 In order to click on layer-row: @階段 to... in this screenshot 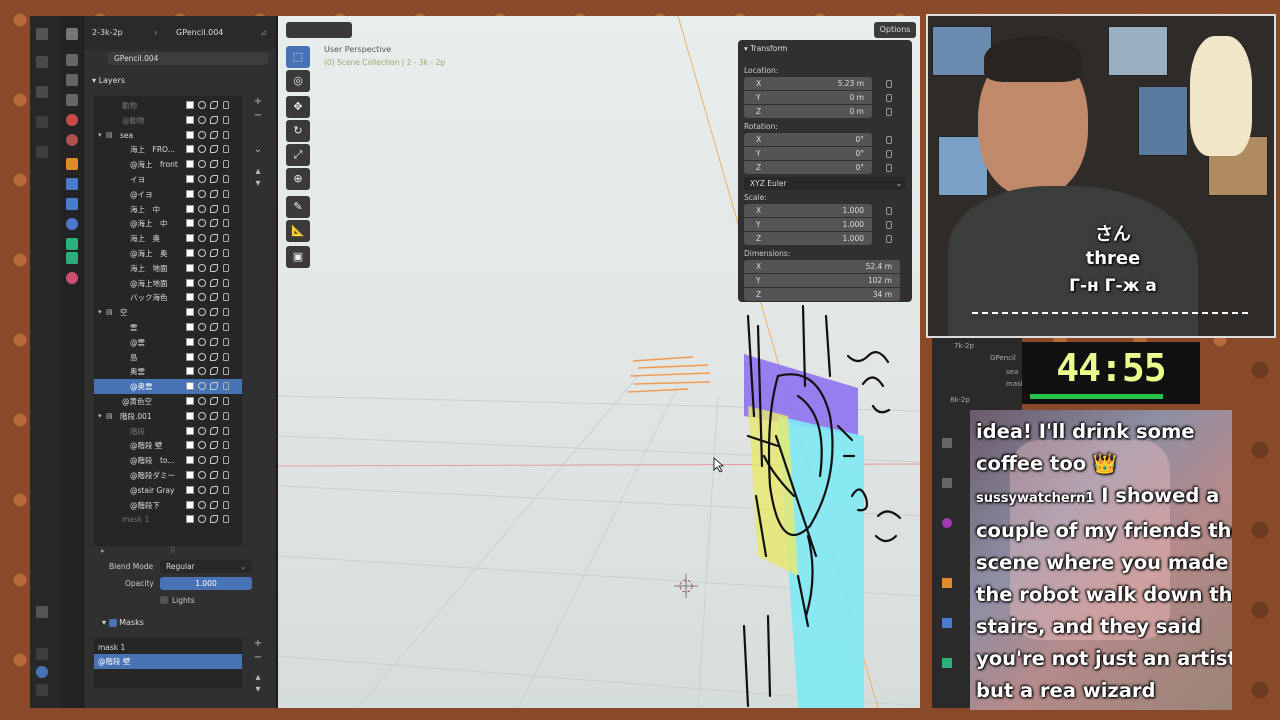, I will do `click(168, 460)`.